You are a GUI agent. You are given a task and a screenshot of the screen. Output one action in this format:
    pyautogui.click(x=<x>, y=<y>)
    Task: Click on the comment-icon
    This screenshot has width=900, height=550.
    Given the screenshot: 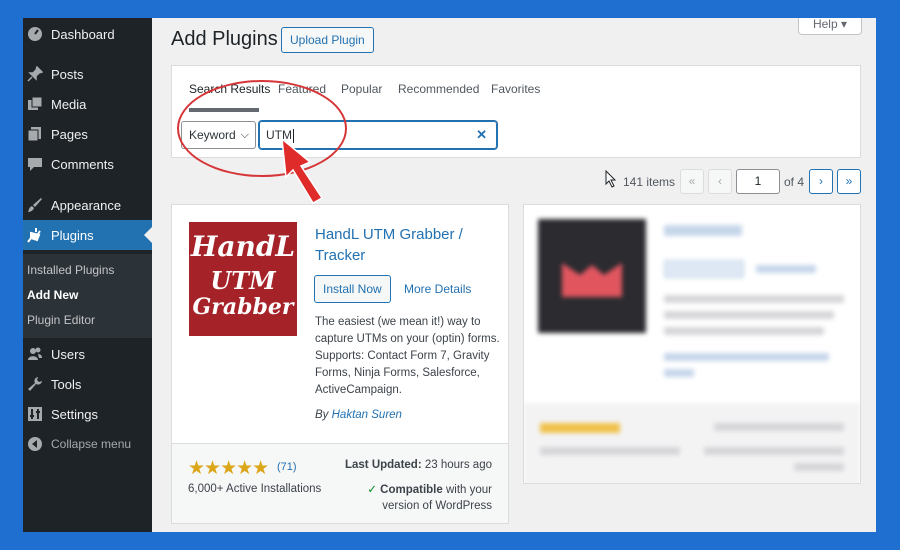 What is the action you would take?
    pyautogui.click(x=35, y=164)
    